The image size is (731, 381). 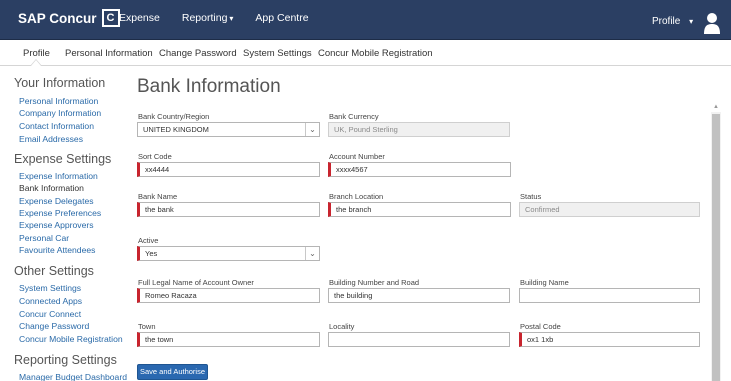 What do you see at coordinates (58, 101) in the screenshot?
I see `sidebar-item-personal-information: Personal Information` at bounding box center [58, 101].